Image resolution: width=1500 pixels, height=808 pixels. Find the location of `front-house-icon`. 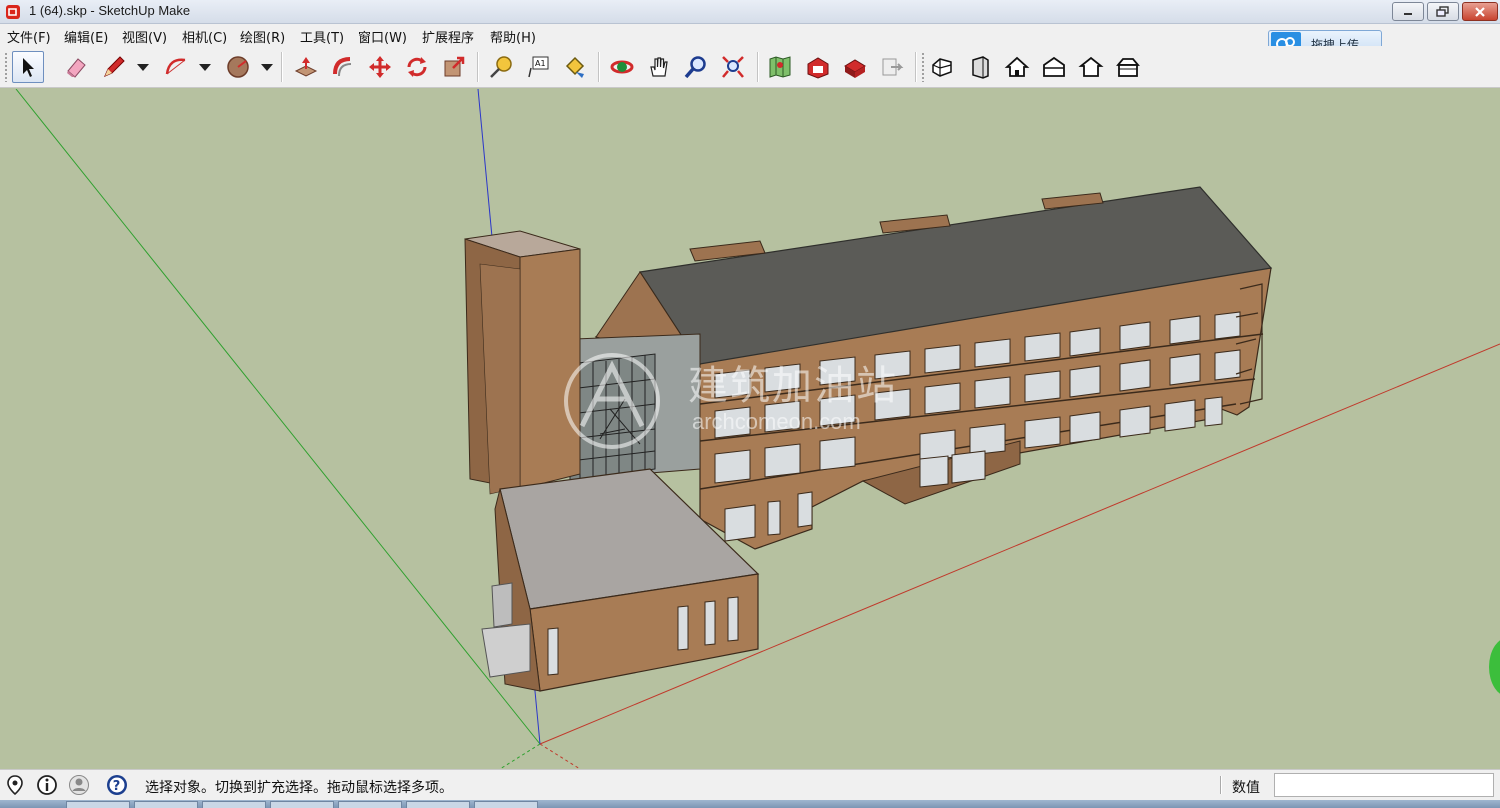

front-house-icon is located at coordinates (980, 67).